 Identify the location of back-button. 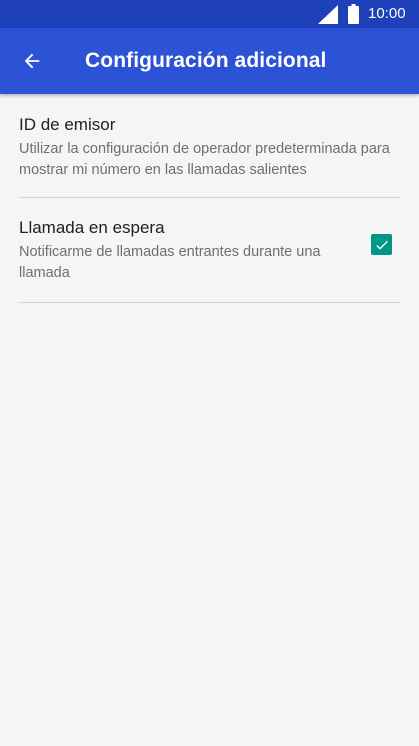
(32, 61).